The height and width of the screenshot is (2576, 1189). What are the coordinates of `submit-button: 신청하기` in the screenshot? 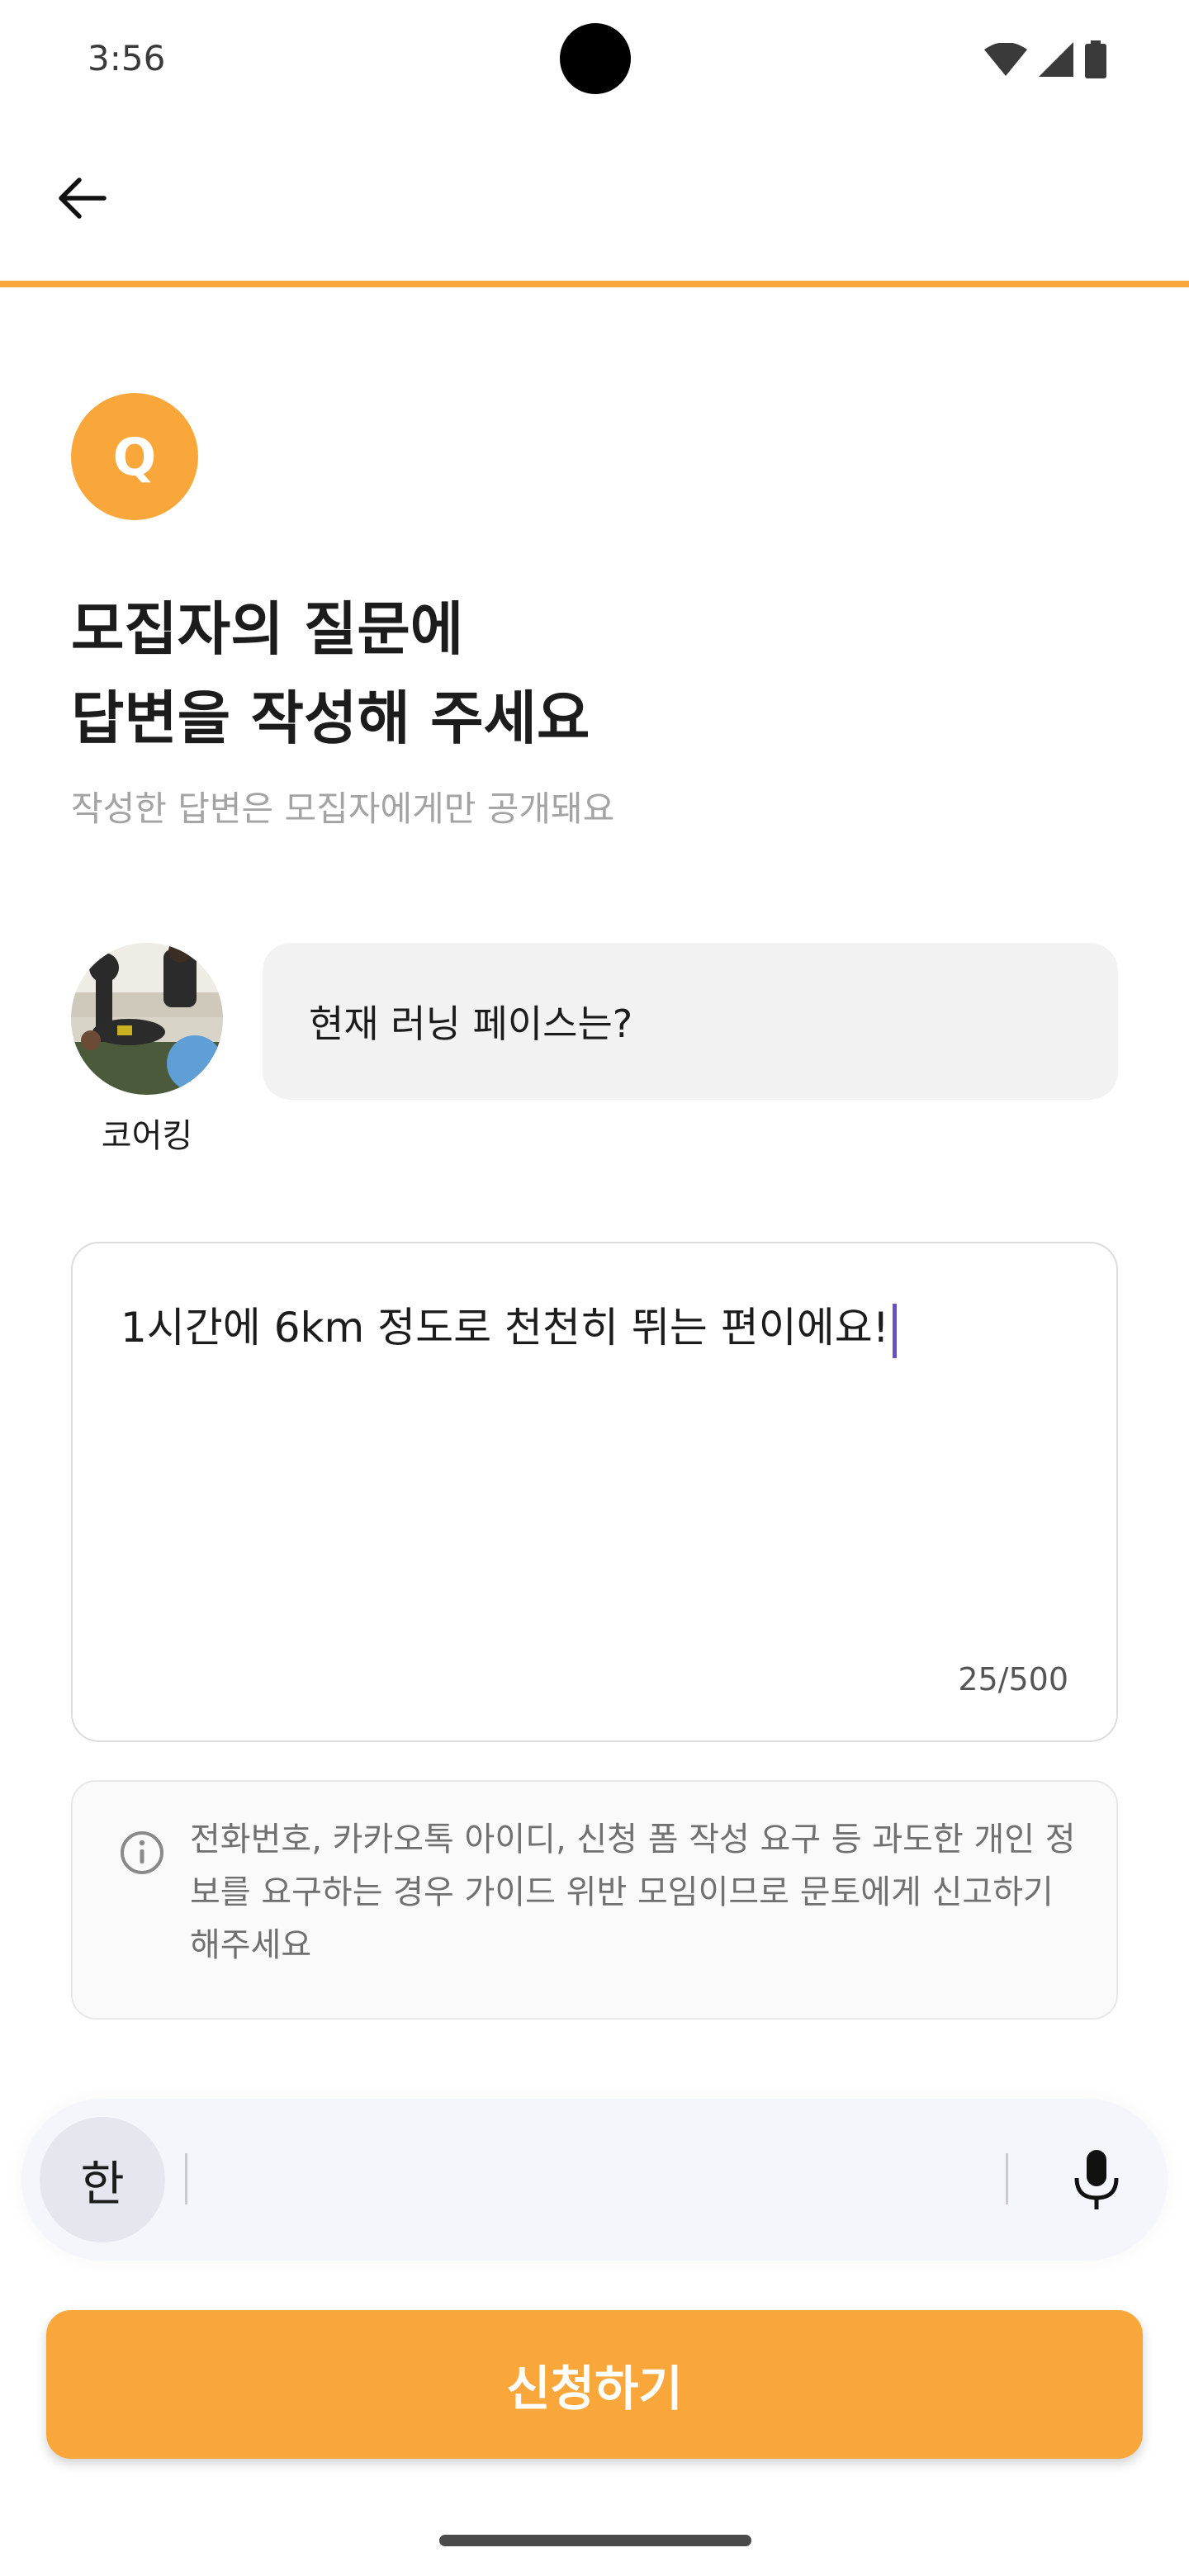 It's located at (594, 2384).